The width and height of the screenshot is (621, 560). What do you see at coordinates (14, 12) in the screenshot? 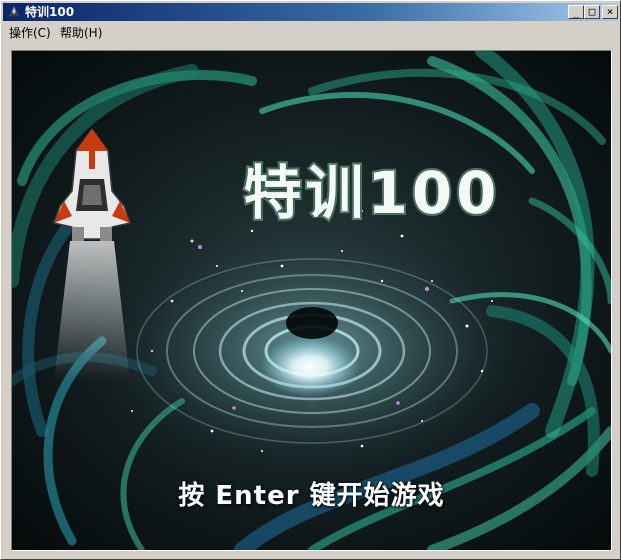
I see `app-icon` at bounding box center [14, 12].